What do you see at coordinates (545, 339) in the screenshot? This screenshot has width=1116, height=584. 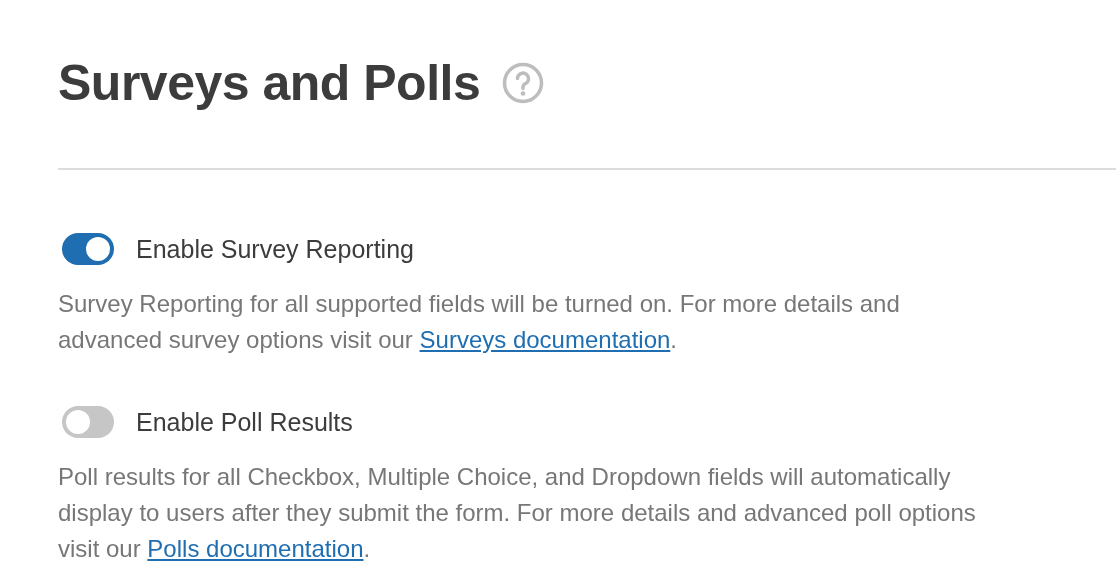 I see `documentation-link: Surveys documentation` at bounding box center [545, 339].